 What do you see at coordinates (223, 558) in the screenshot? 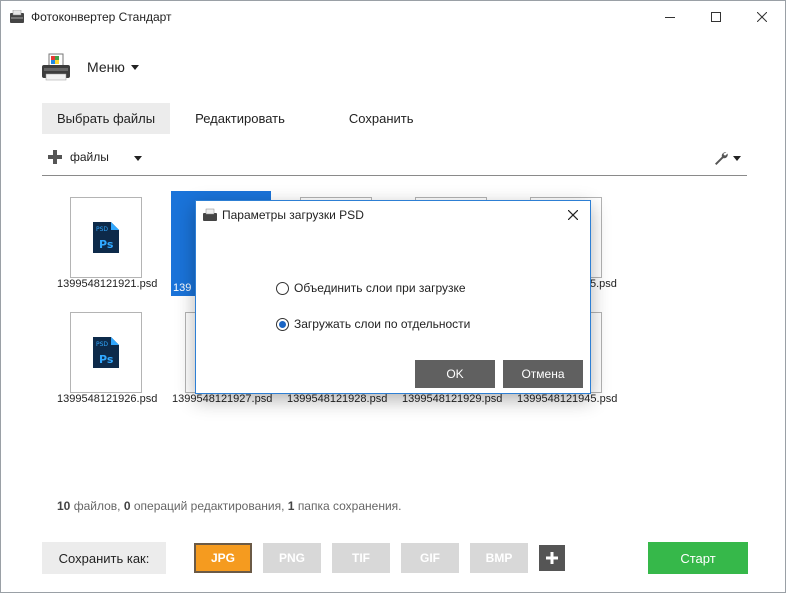
I see `format-jpg-button: JPG` at bounding box center [223, 558].